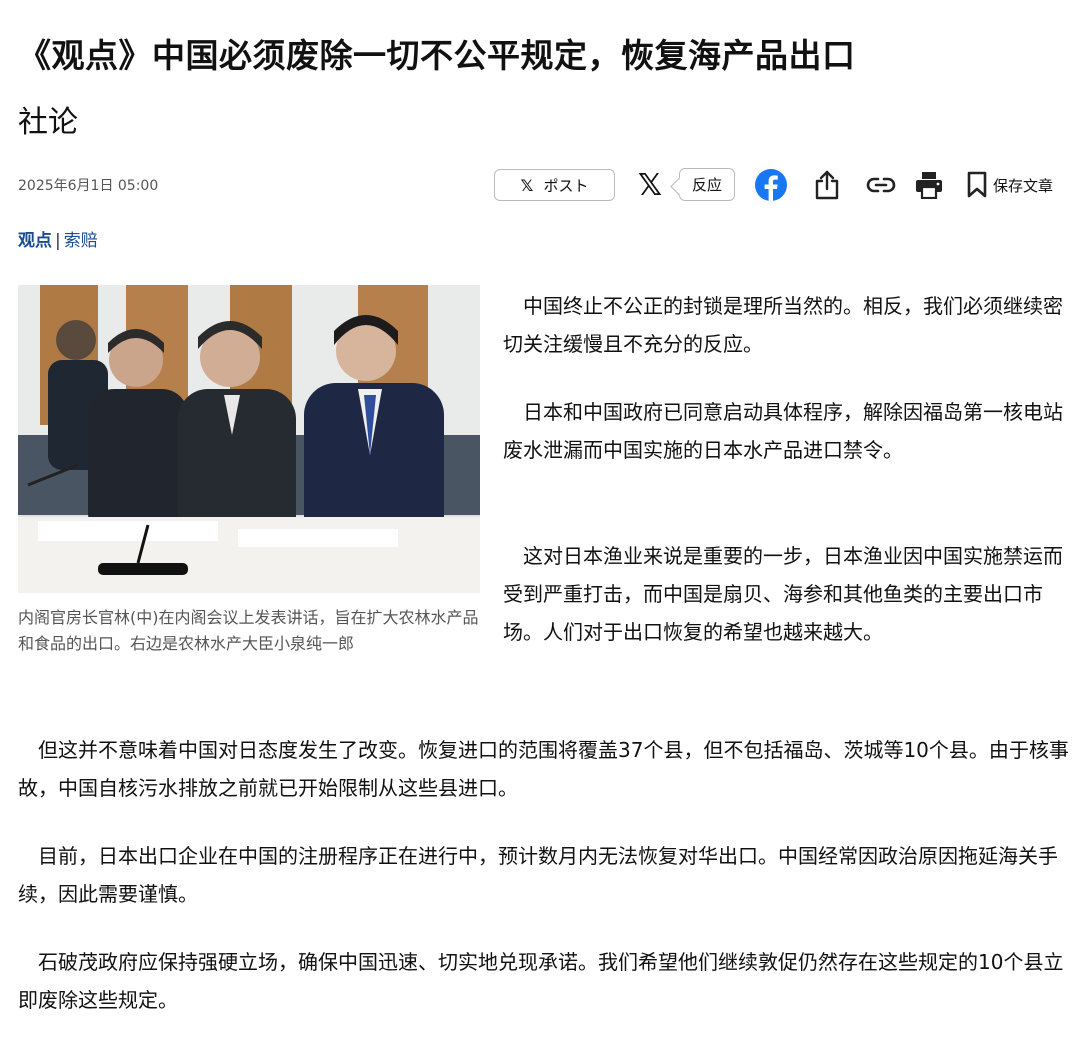 The width and height of the screenshot is (1087, 1049). I want to click on article-title: 《观点》中国必须废除一切不公平规定，恢复海产品出口, so click(437, 55).